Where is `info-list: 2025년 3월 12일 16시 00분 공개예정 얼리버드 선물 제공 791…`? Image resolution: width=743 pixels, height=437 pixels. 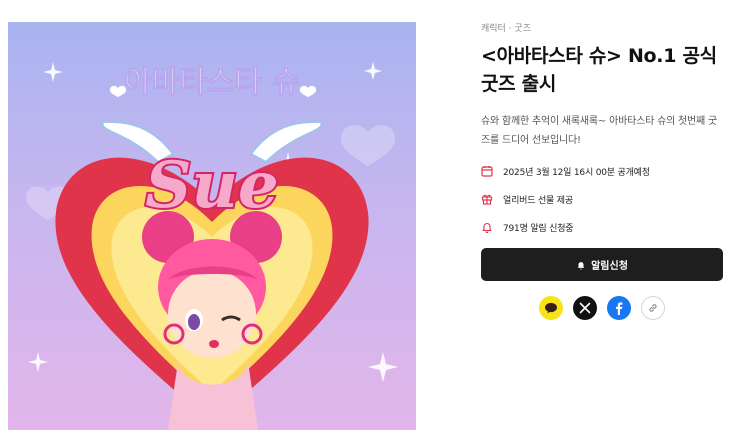
info-list: 2025년 3월 12일 16시 00분 공개예정 얼리버드 선물 제공 791… is located at coordinates (602, 199).